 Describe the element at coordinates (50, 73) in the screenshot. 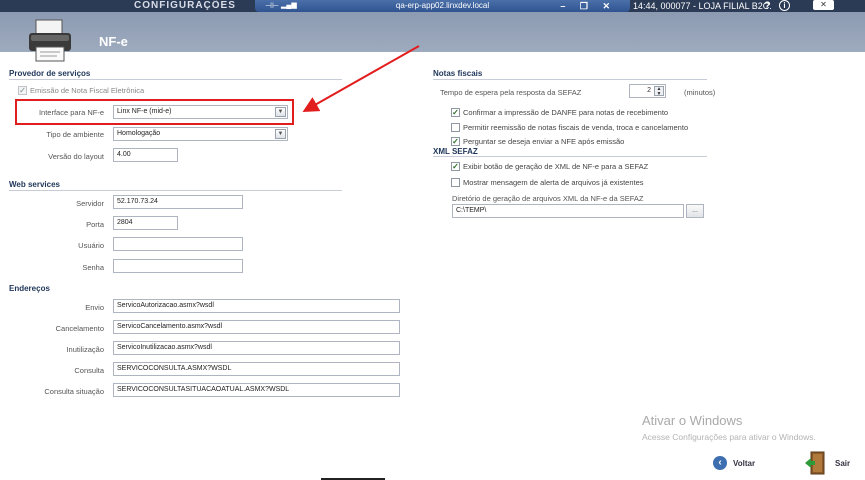

I see `section-provedor: Provedor de serviços` at that location.